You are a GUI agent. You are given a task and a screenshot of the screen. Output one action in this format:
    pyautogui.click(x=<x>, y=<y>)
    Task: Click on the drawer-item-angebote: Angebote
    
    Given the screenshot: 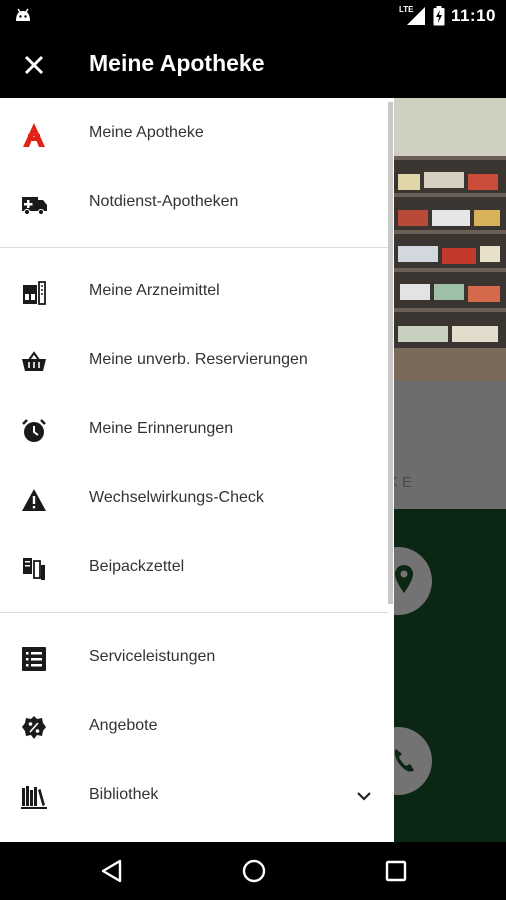 What is the action you would take?
    pyautogui.click(x=194, y=727)
    